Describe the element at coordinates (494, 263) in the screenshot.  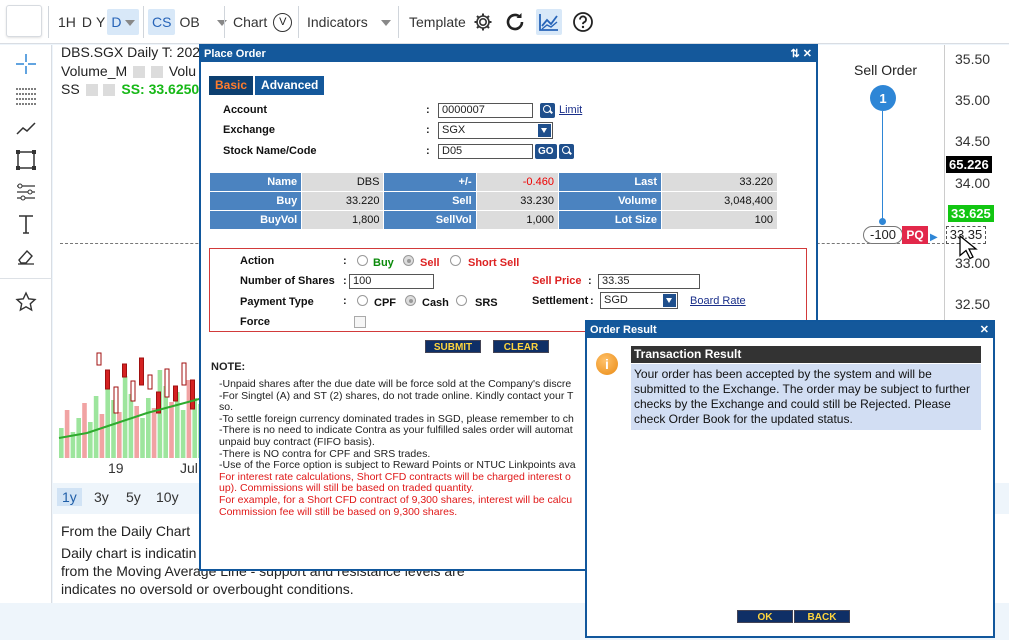
I see `action-short-sell-label: Short Sell` at that location.